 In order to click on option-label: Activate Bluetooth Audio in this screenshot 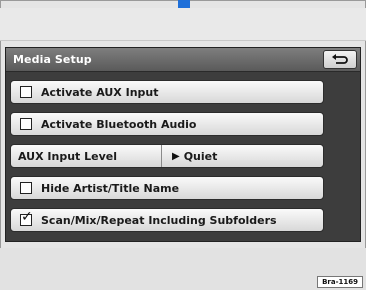, I will do `click(119, 124)`.